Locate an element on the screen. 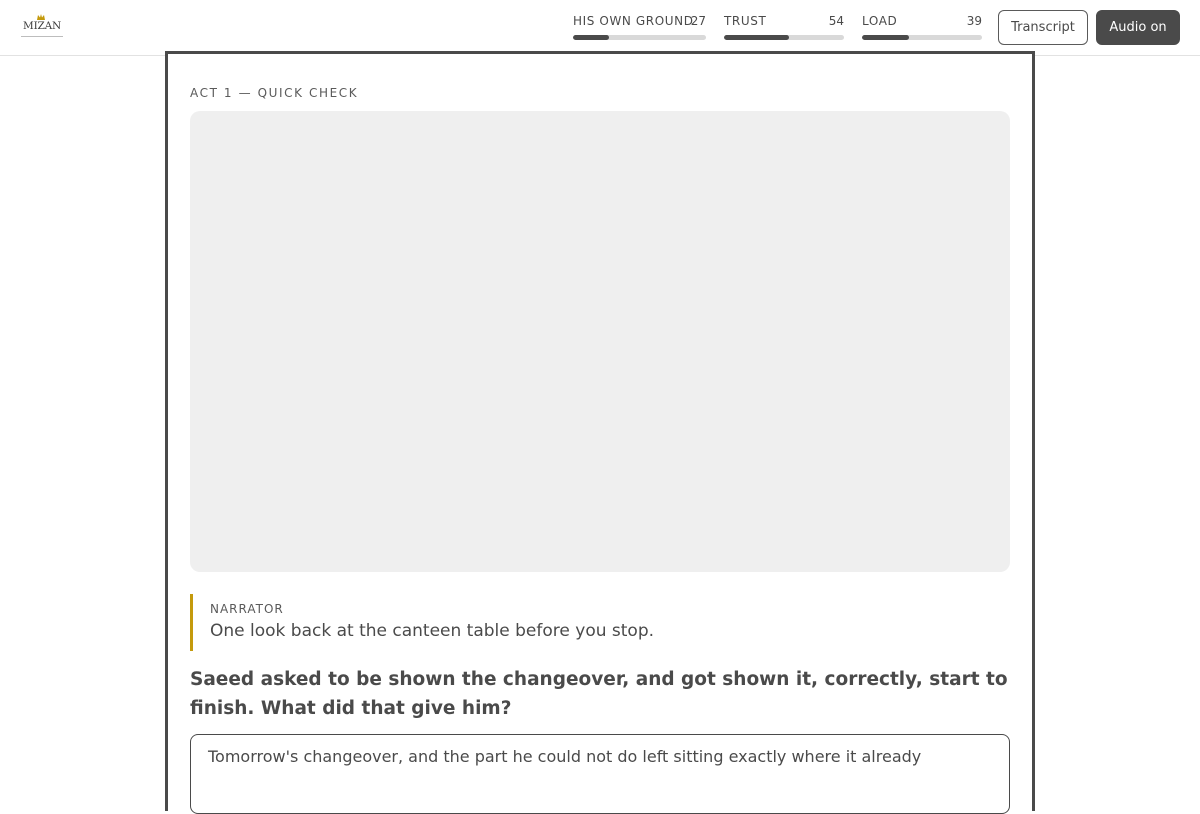  meter-load: LOAD 39 is located at coordinates (922, 28).